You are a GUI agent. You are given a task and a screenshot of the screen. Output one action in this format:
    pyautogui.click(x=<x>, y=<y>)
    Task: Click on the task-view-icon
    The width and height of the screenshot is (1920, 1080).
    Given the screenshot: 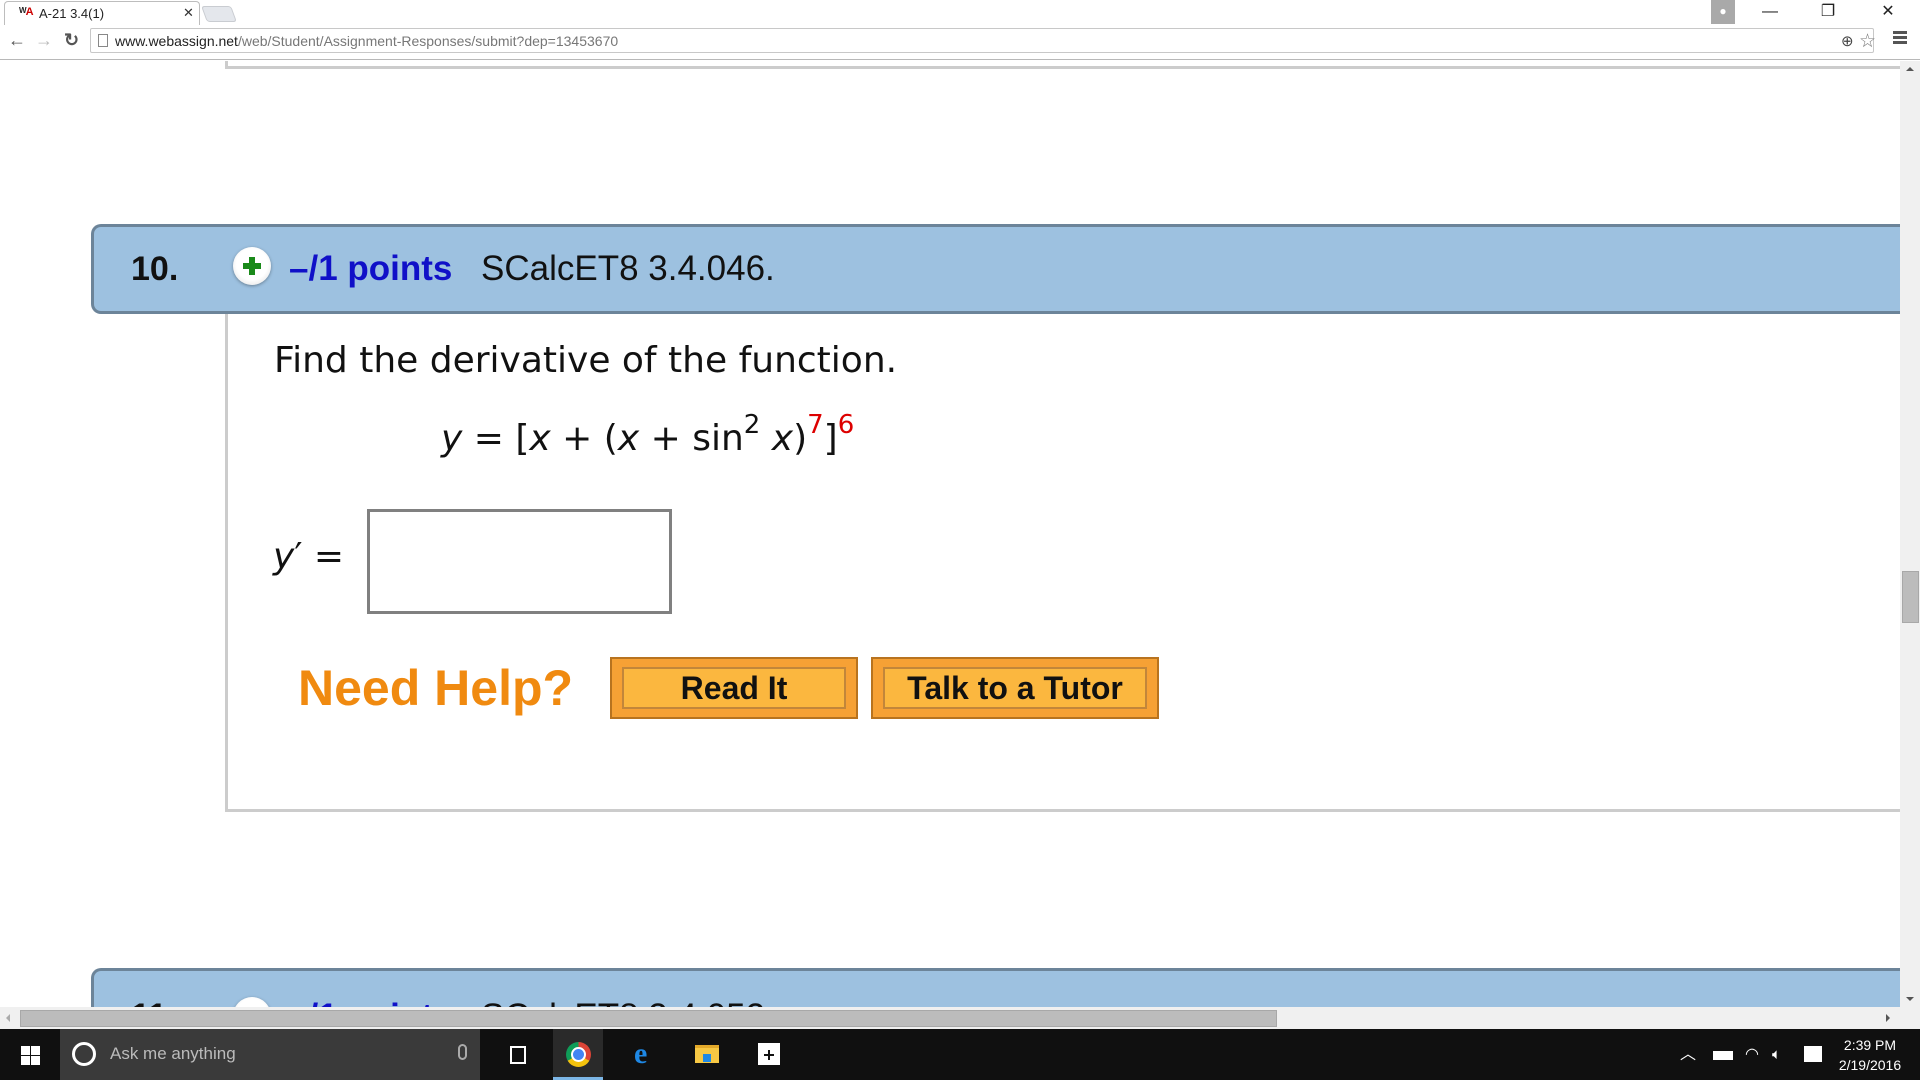 What is the action you would take?
    pyautogui.click(x=518, y=1055)
    